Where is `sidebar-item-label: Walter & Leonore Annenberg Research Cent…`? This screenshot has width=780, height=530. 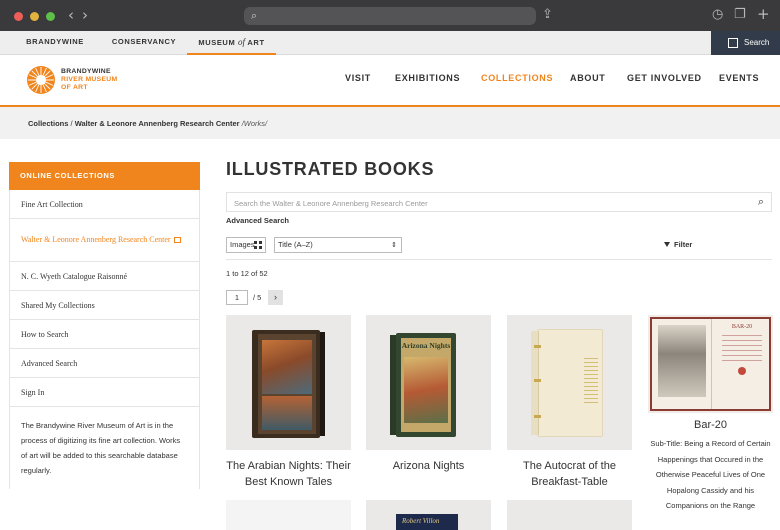 sidebar-item-label: Walter & Leonore Annenberg Research Cent… is located at coordinates (101, 240).